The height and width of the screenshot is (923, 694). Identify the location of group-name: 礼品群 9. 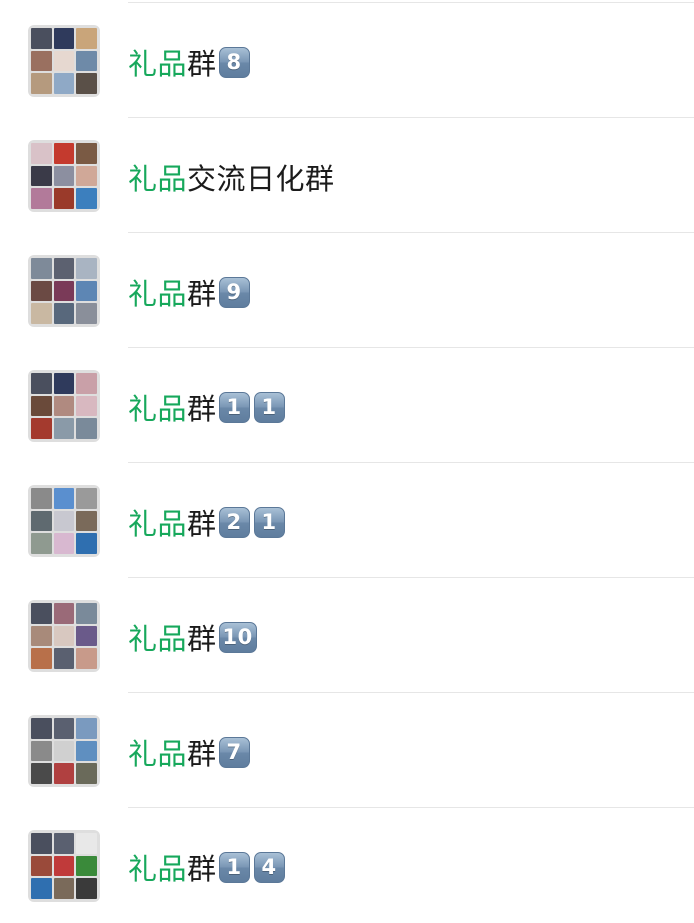
(189, 292).